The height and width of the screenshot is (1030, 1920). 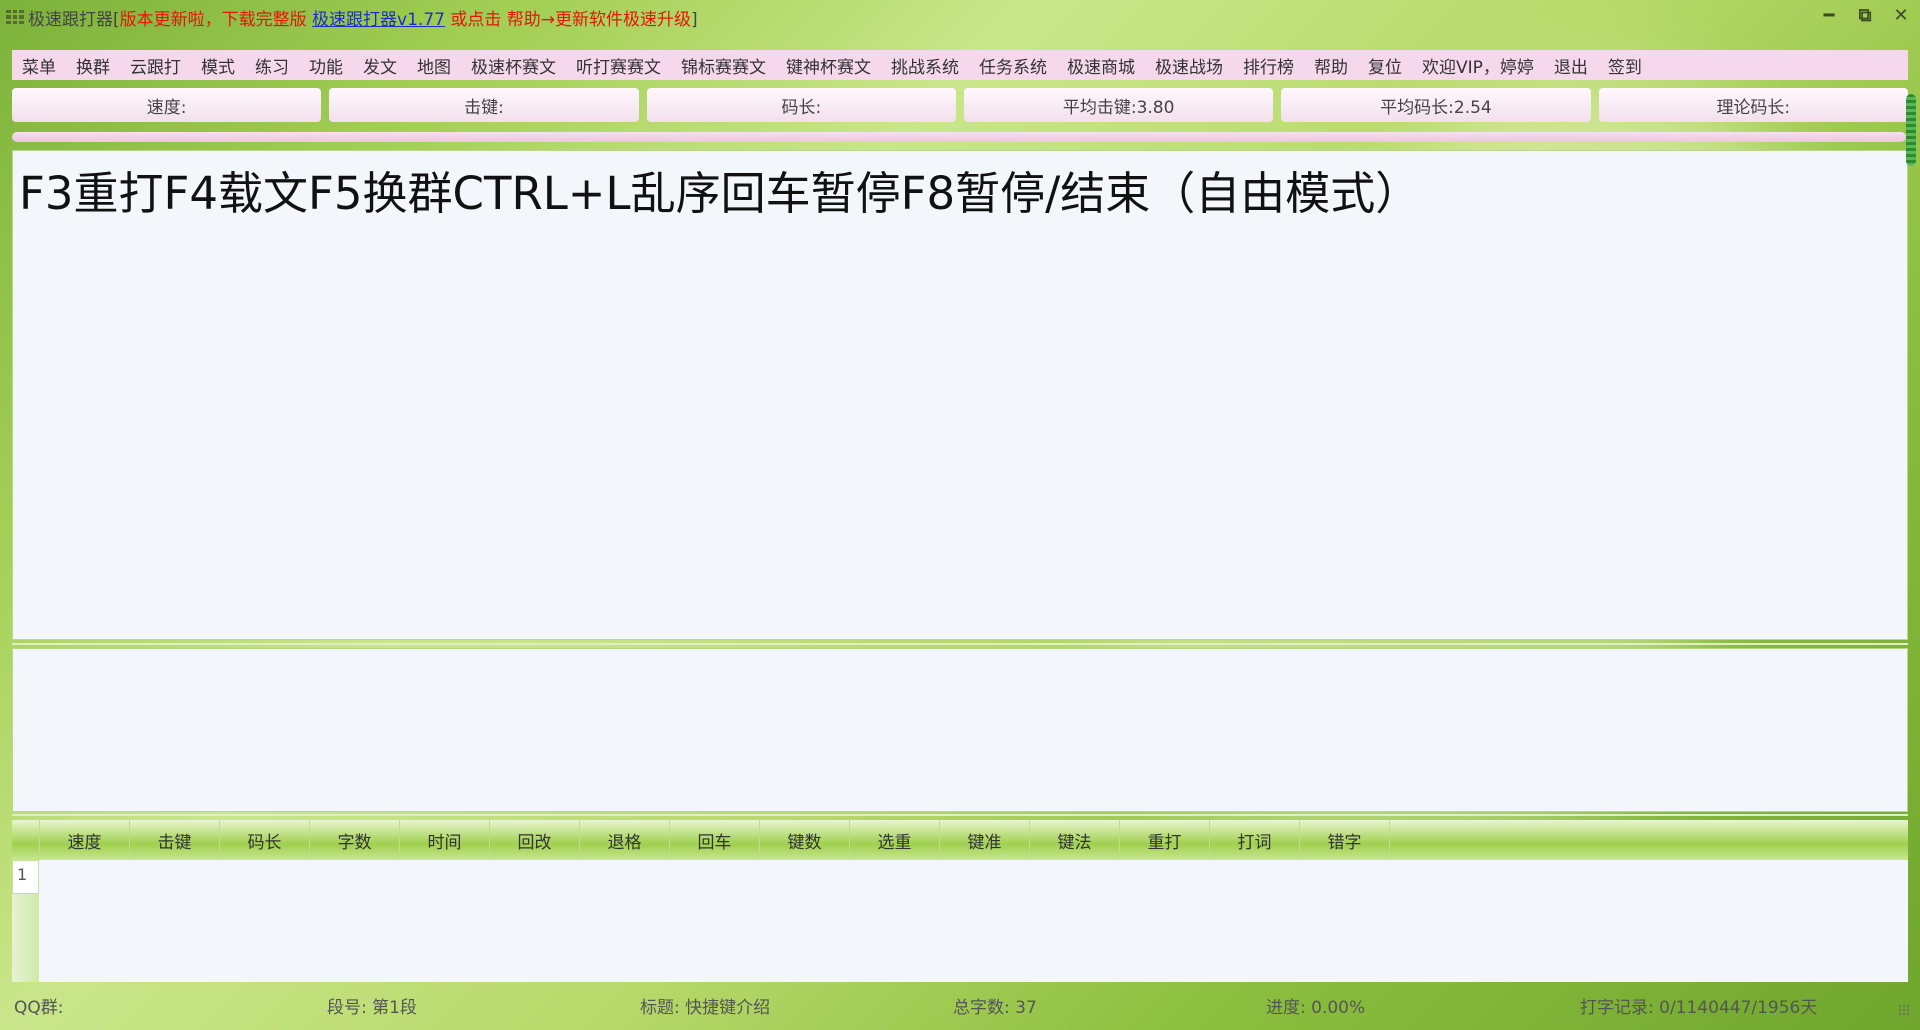 What do you see at coordinates (93, 65) in the screenshot?
I see `menu-item: 换群` at bounding box center [93, 65].